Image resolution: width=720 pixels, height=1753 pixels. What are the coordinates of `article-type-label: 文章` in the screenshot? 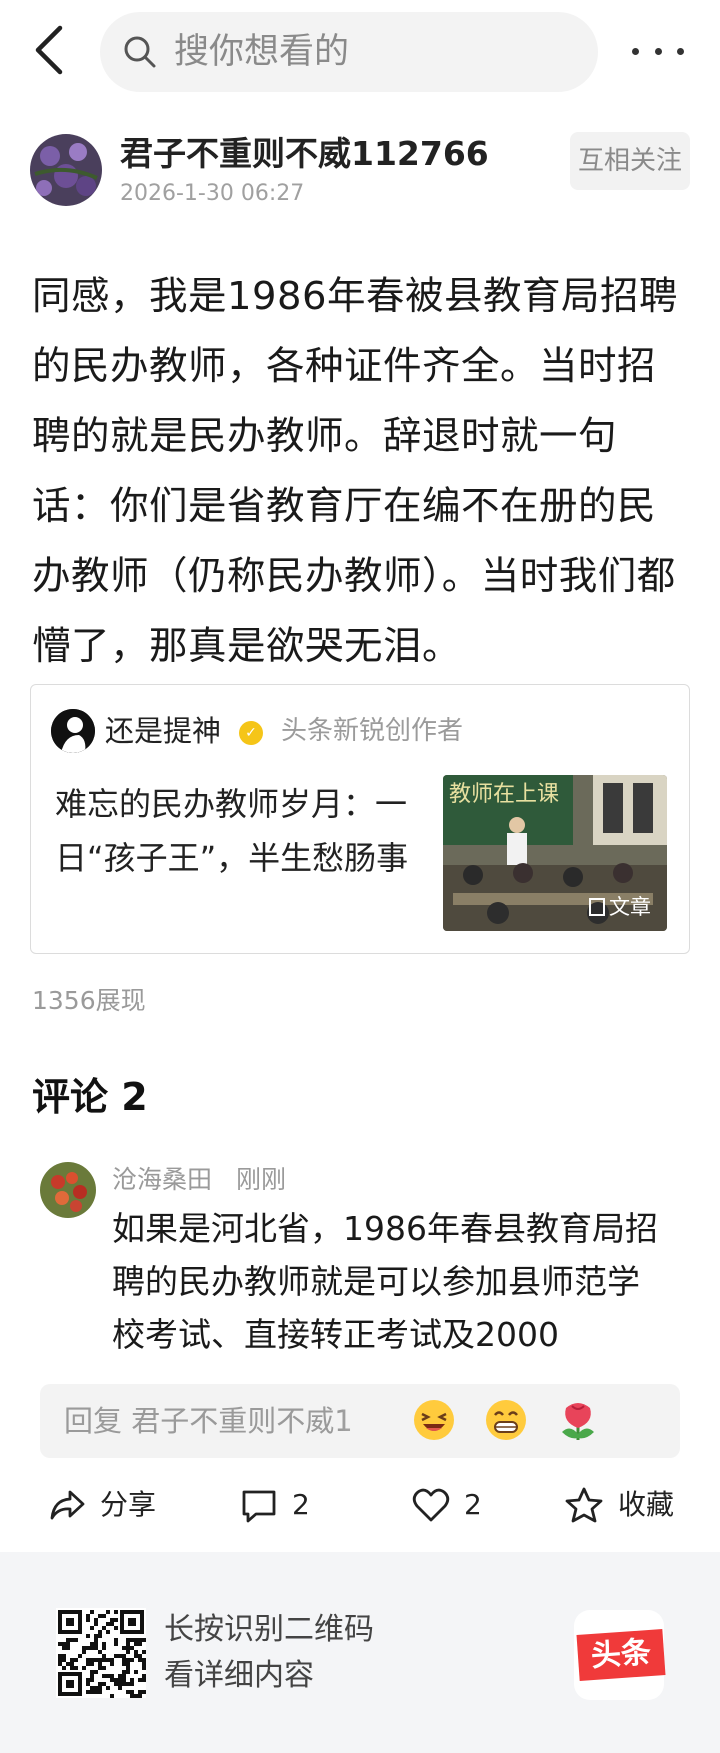 It's located at (630, 907).